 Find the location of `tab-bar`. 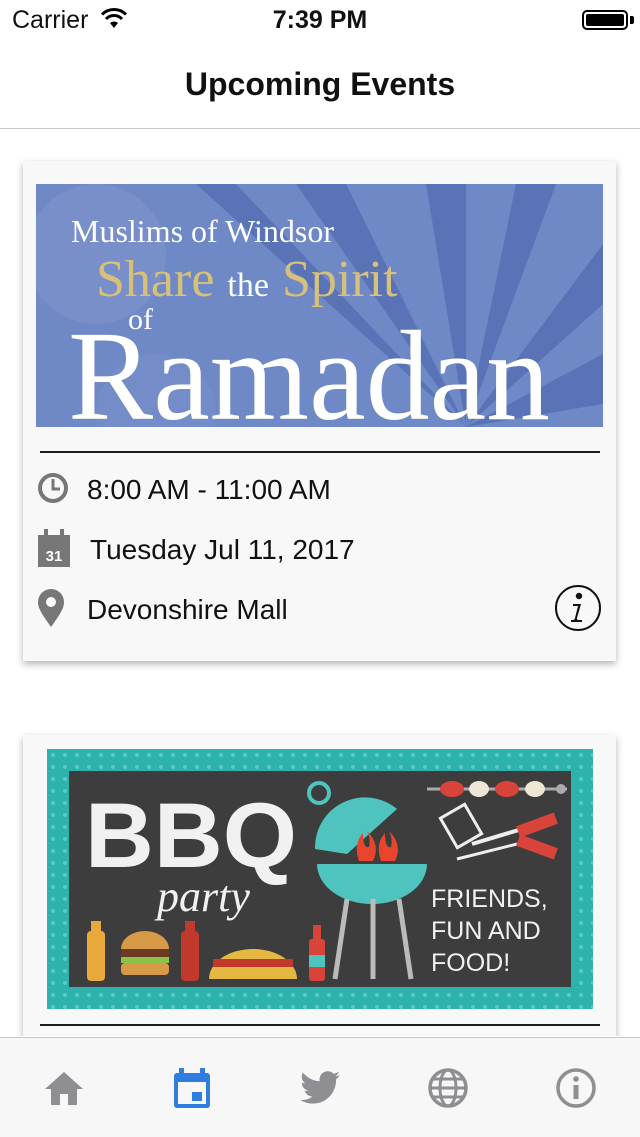

tab-bar is located at coordinates (320, 1087).